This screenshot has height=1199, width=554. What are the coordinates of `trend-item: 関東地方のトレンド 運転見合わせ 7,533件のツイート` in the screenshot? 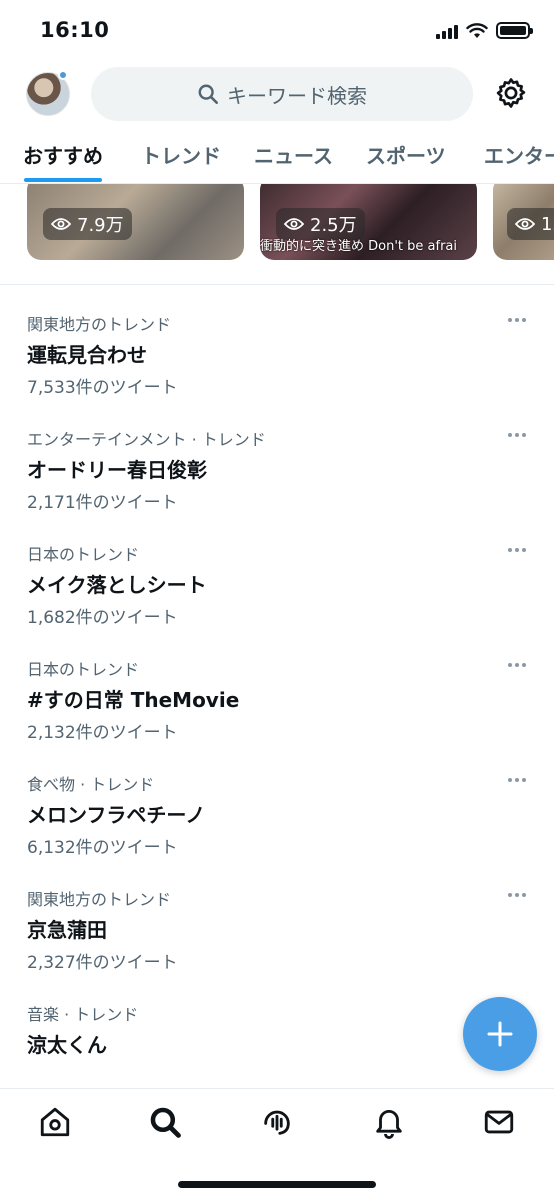 It's located at (277, 354).